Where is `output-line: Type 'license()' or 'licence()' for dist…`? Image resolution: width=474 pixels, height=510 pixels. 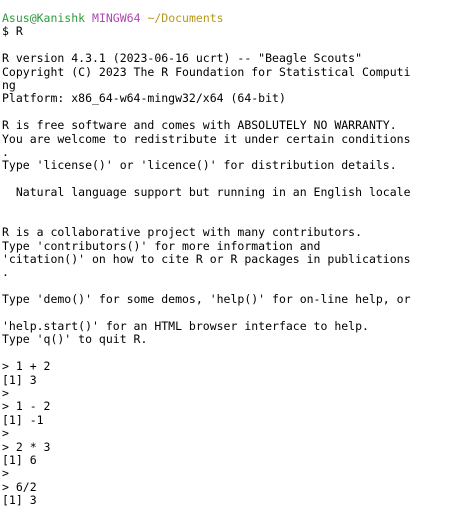 output-line: Type 'license()' or 'licence()' for dist… is located at coordinates (199, 165).